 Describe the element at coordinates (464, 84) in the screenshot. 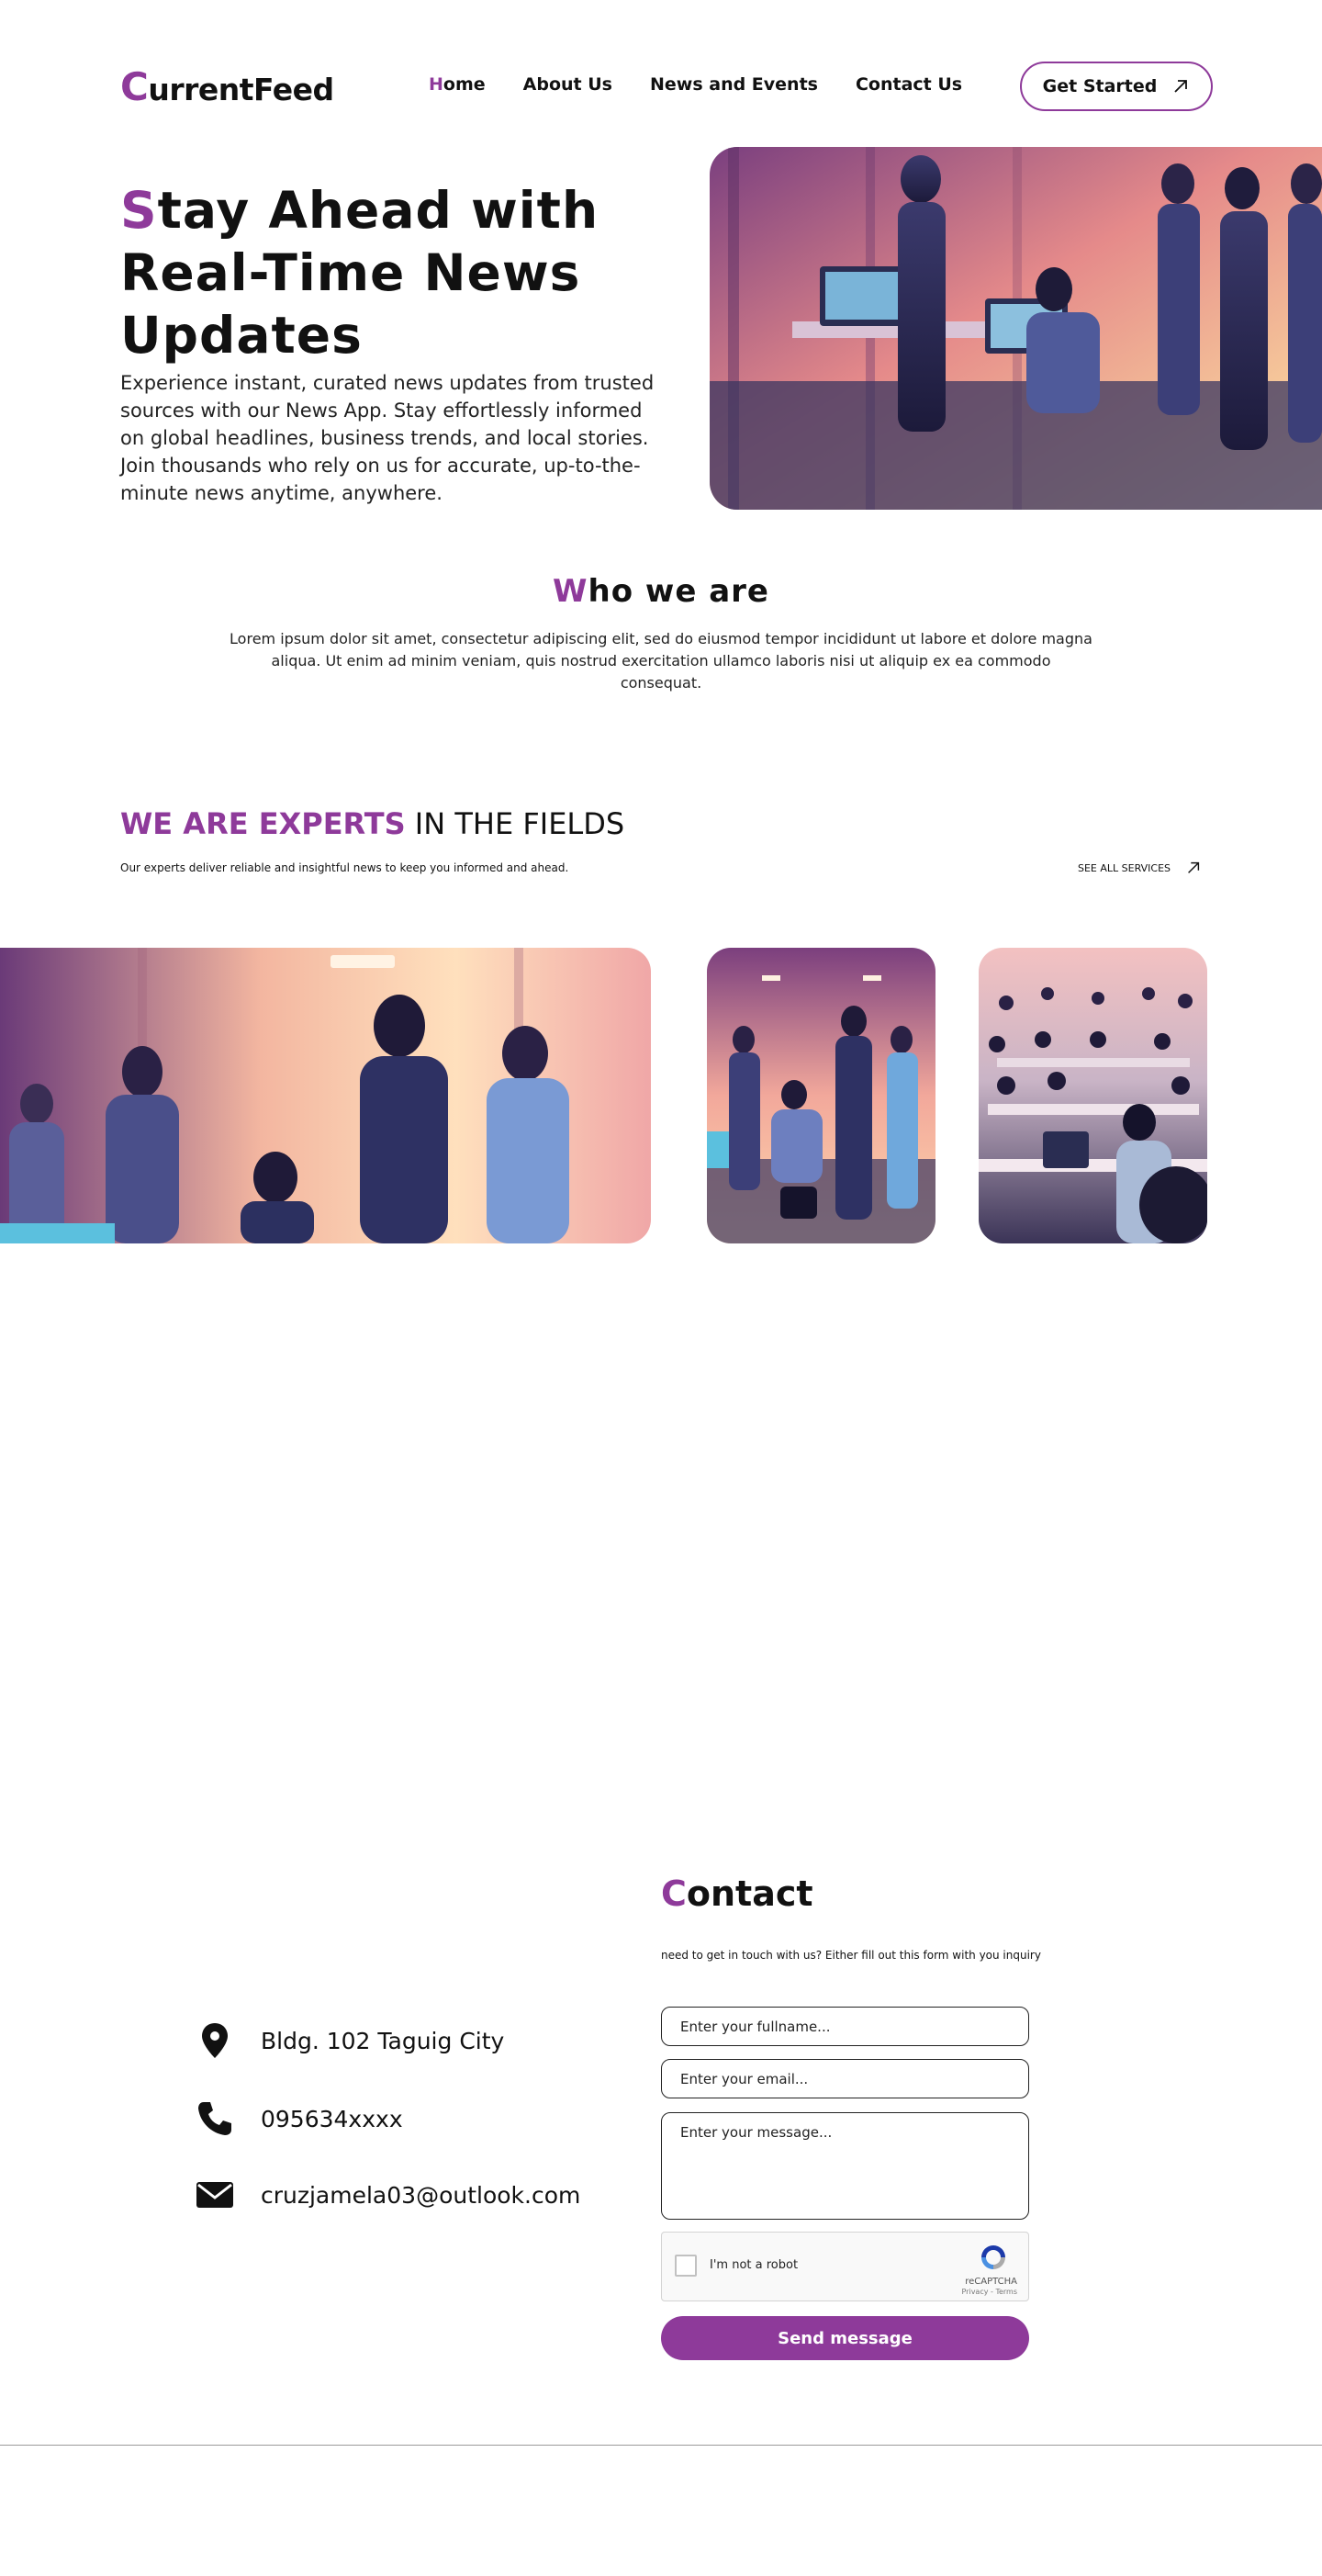

I see `nav-home-label: ome` at that location.